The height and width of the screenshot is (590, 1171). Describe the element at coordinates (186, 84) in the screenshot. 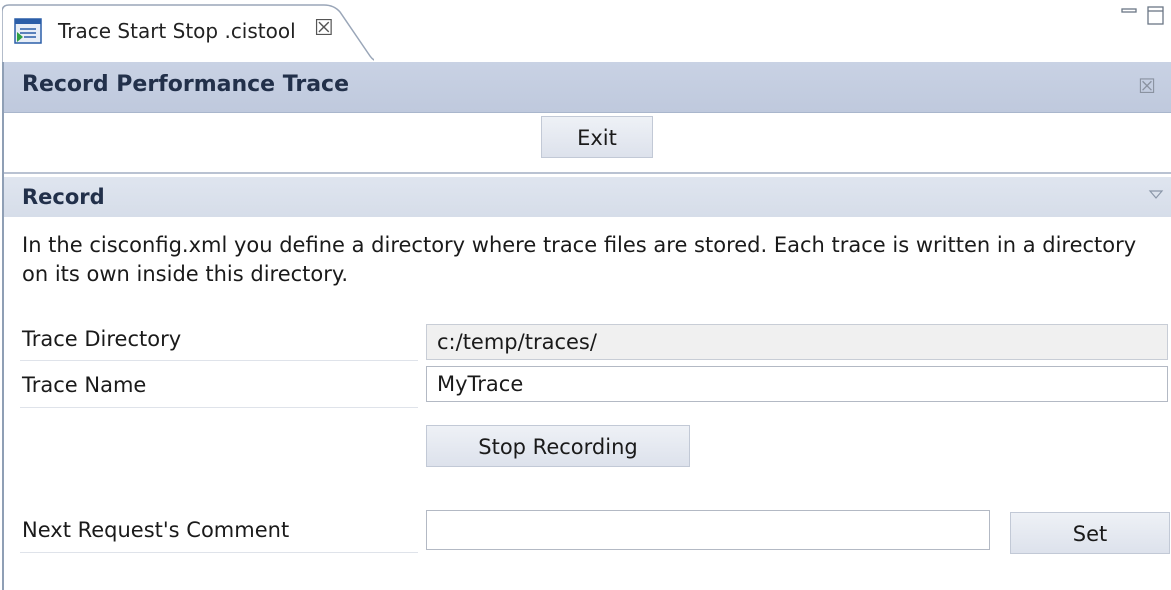

I see `form-title: Record Performance Trace` at that location.